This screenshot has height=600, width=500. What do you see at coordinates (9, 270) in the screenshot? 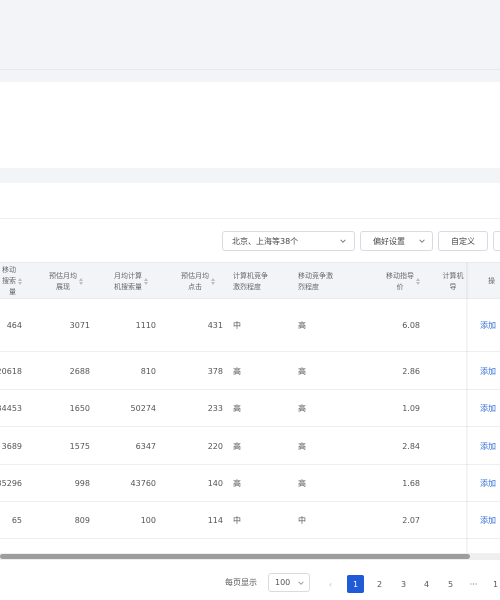
I see `header-label: 移动` at bounding box center [9, 270].